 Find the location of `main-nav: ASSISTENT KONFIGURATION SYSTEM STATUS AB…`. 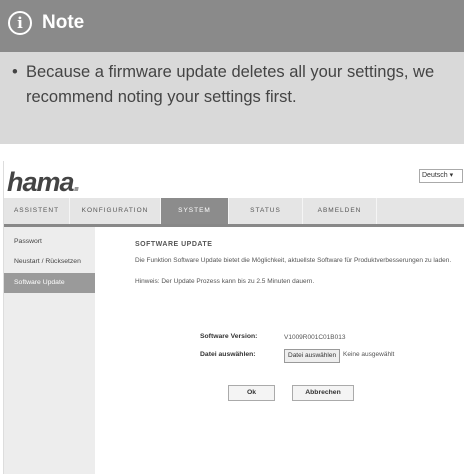

main-nav: ASSISTENT KONFIGURATION SYSTEM STATUS AB… is located at coordinates (234, 212).